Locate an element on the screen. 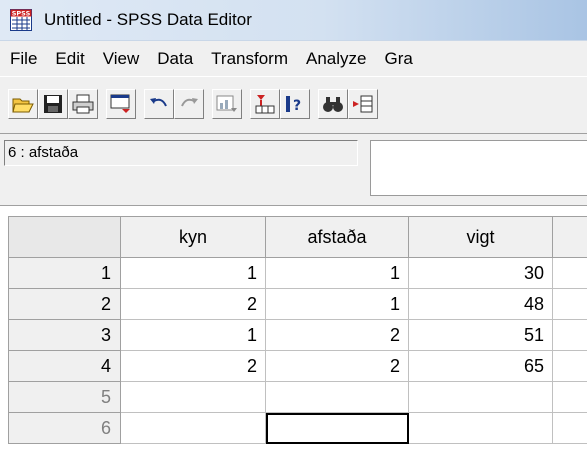 This screenshot has width=587, height=457. cell-reference: 6 : afstaða is located at coordinates (181, 153).